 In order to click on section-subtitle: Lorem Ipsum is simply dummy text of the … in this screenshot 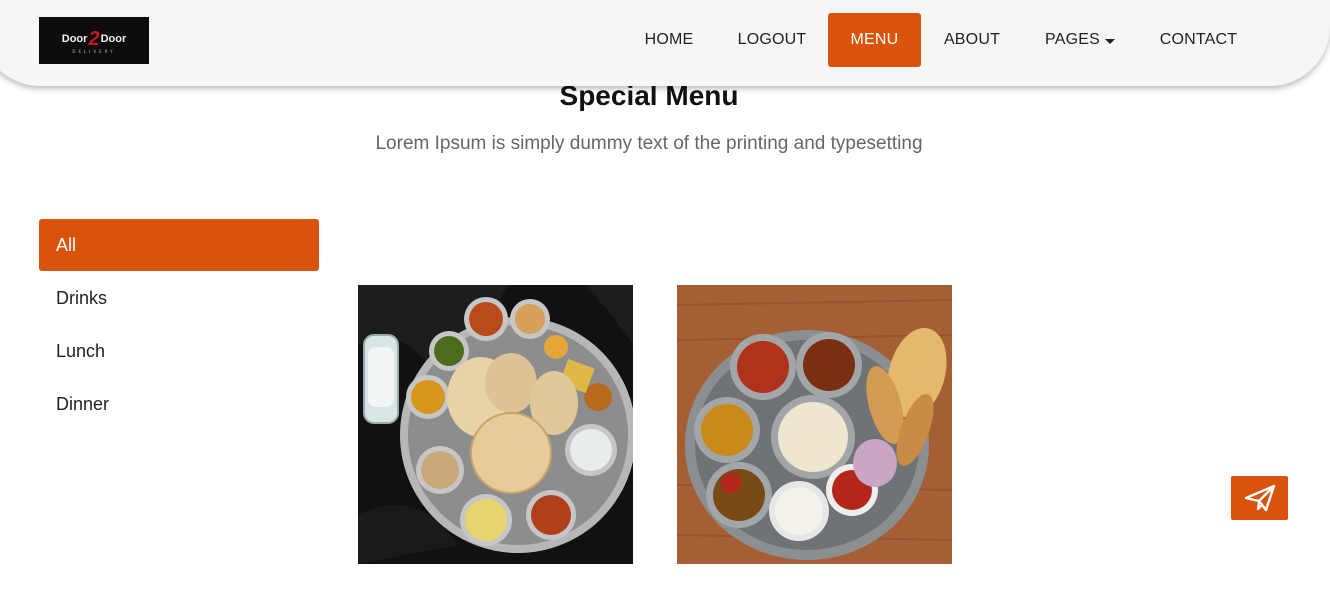, I will do `click(649, 143)`.